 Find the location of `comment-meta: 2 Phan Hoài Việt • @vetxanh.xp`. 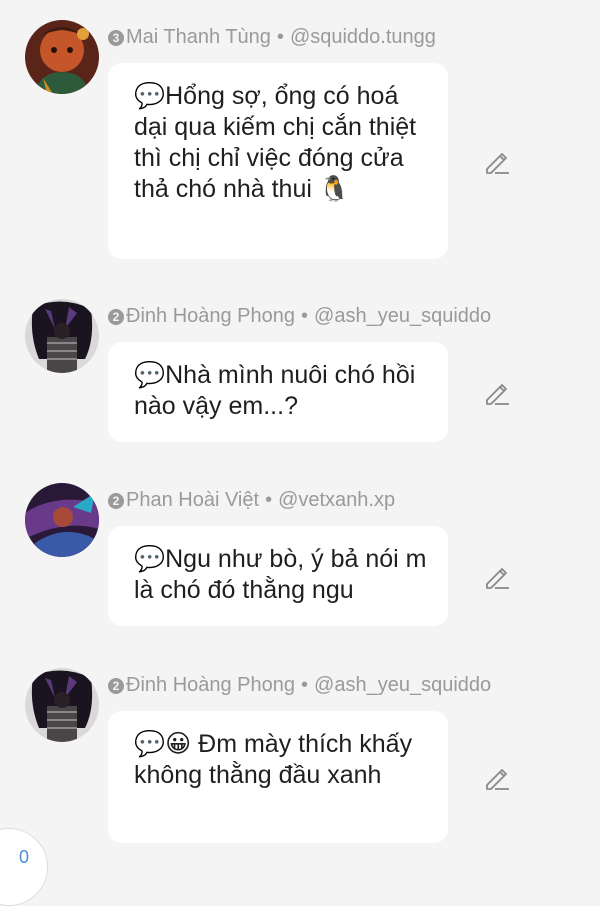

comment-meta: 2 Phan Hoài Việt • @vetxanh.xp is located at coordinates (251, 500).